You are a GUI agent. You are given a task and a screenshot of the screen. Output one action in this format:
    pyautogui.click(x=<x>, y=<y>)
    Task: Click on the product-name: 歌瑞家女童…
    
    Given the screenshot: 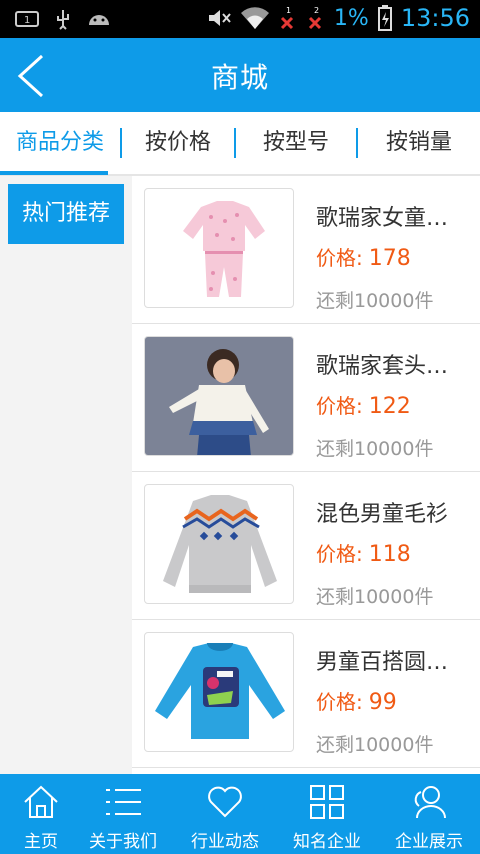 What is the action you would take?
    pyautogui.click(x=382, y=218)
    